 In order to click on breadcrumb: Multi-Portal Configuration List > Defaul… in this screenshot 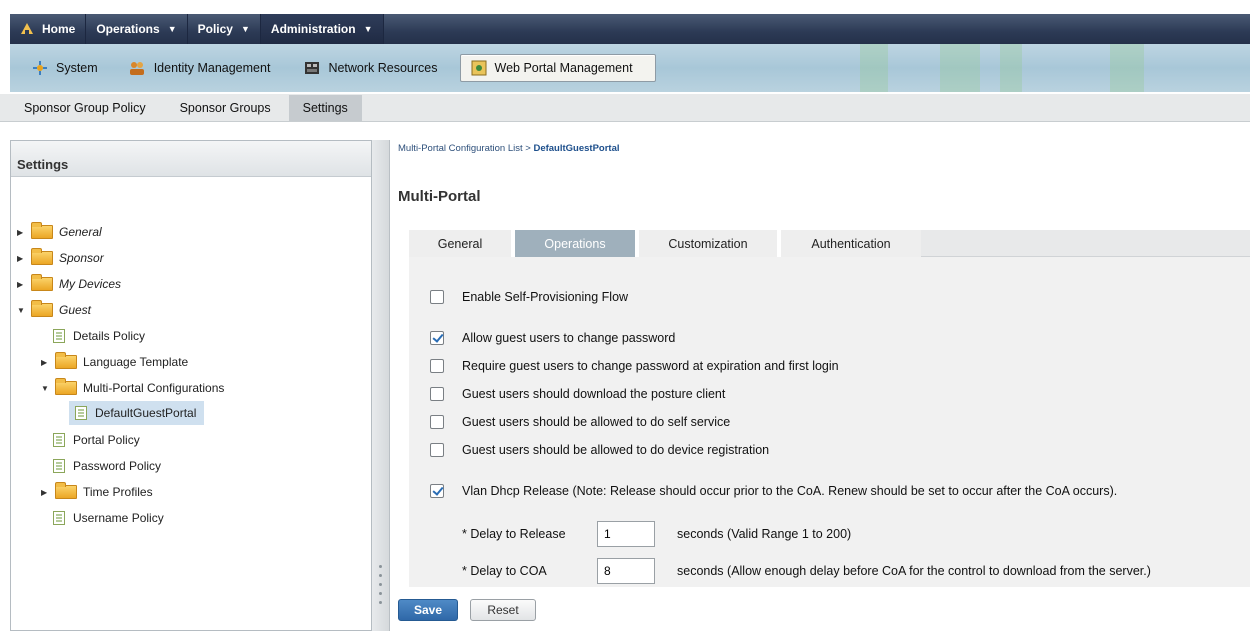, I will do `click(509, 148)`.